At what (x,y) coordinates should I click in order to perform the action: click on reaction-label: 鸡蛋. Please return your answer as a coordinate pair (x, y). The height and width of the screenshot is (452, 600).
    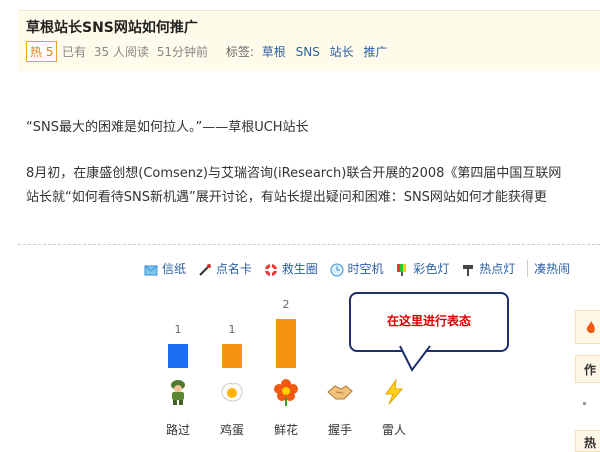
    Looking at the image, I should click on (232, 429).